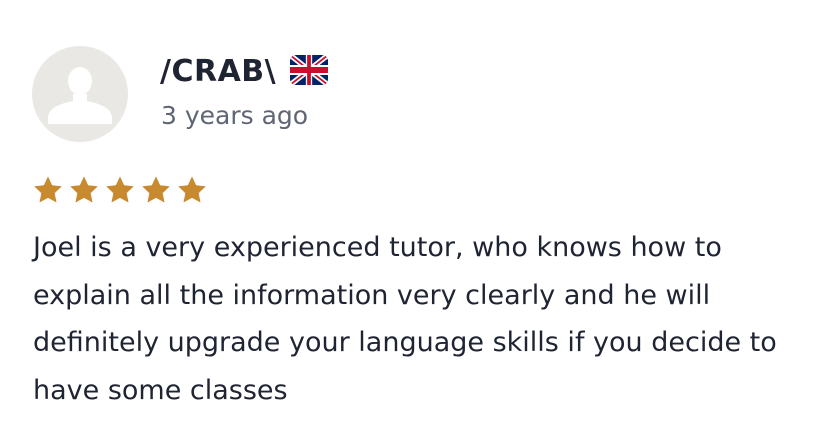 Image resolution: width=828 pixels, height=446 pixels. I want to click on star-rating, so click(120, 190).